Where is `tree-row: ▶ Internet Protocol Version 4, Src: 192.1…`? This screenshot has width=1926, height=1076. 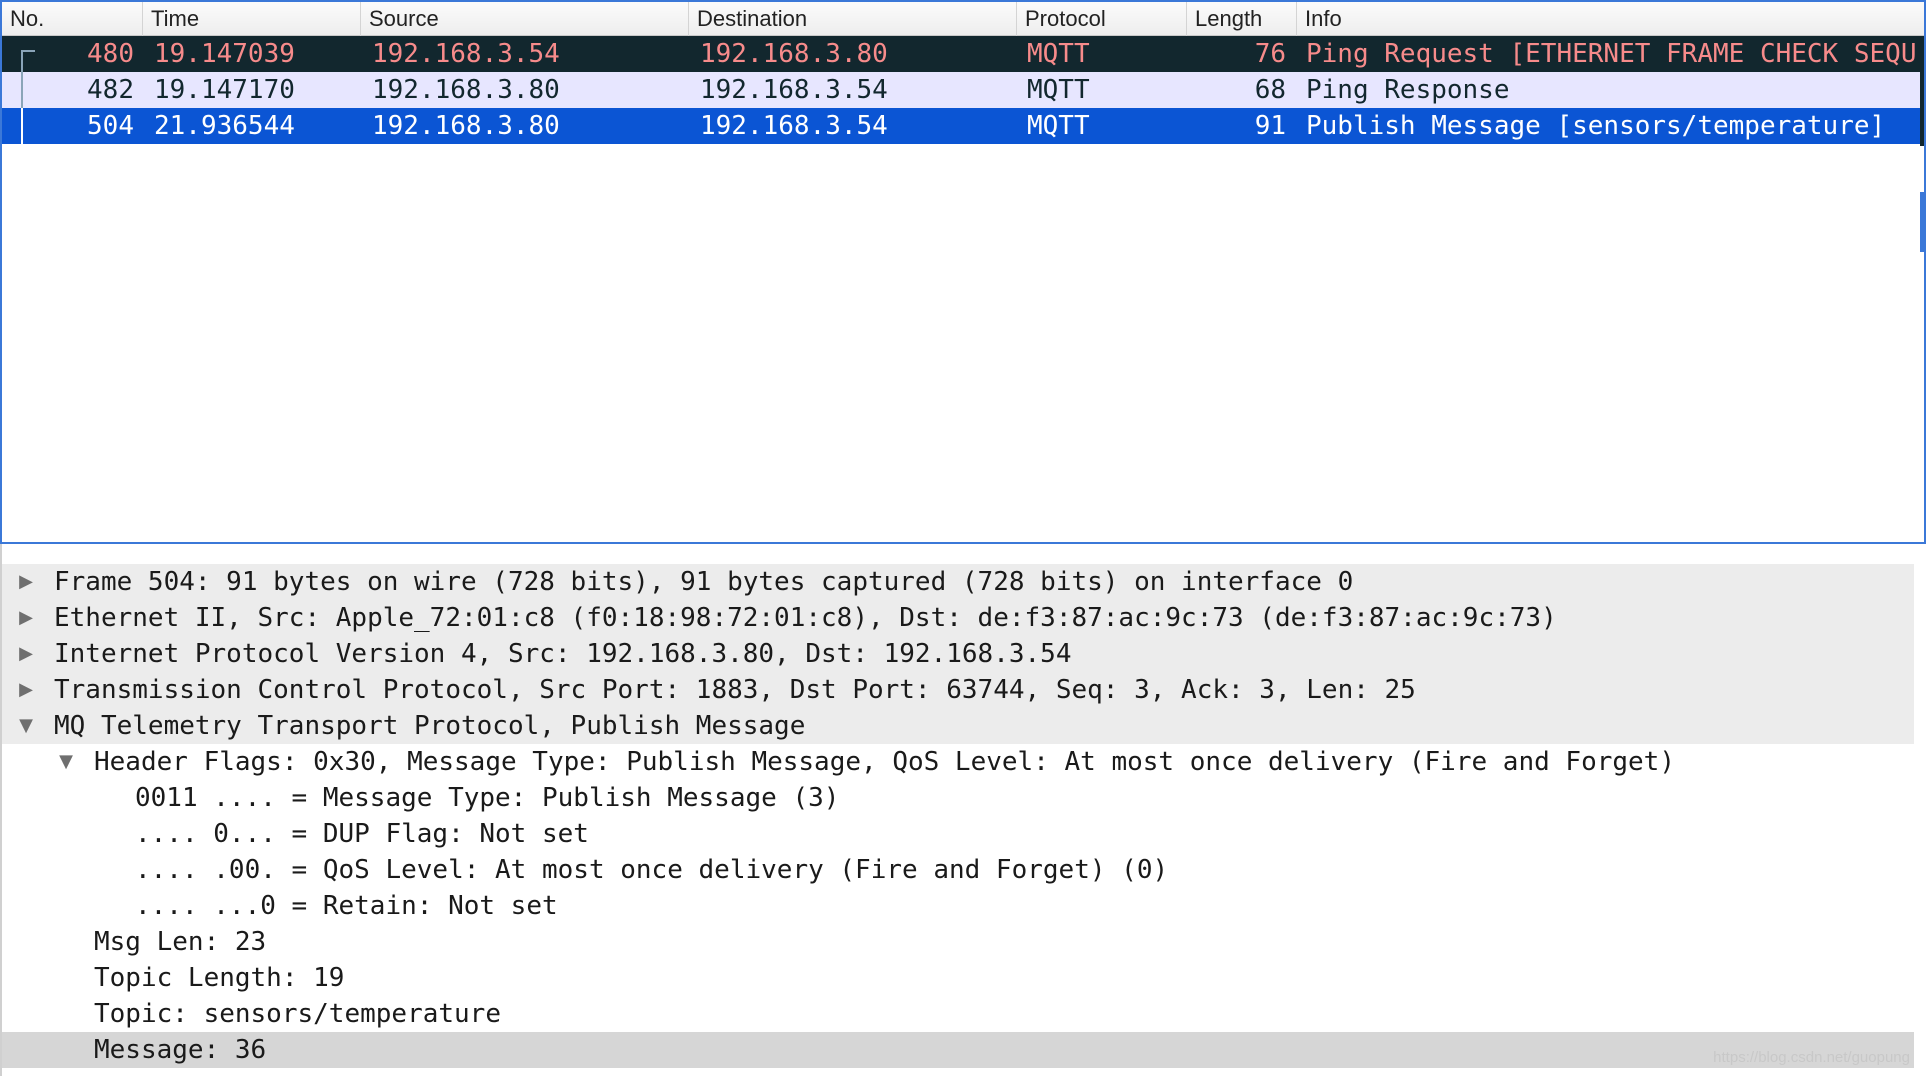
tree-row: ▶ Internet Protocol Version 4, Src: 192.1… is located at coordinates (958, 654).